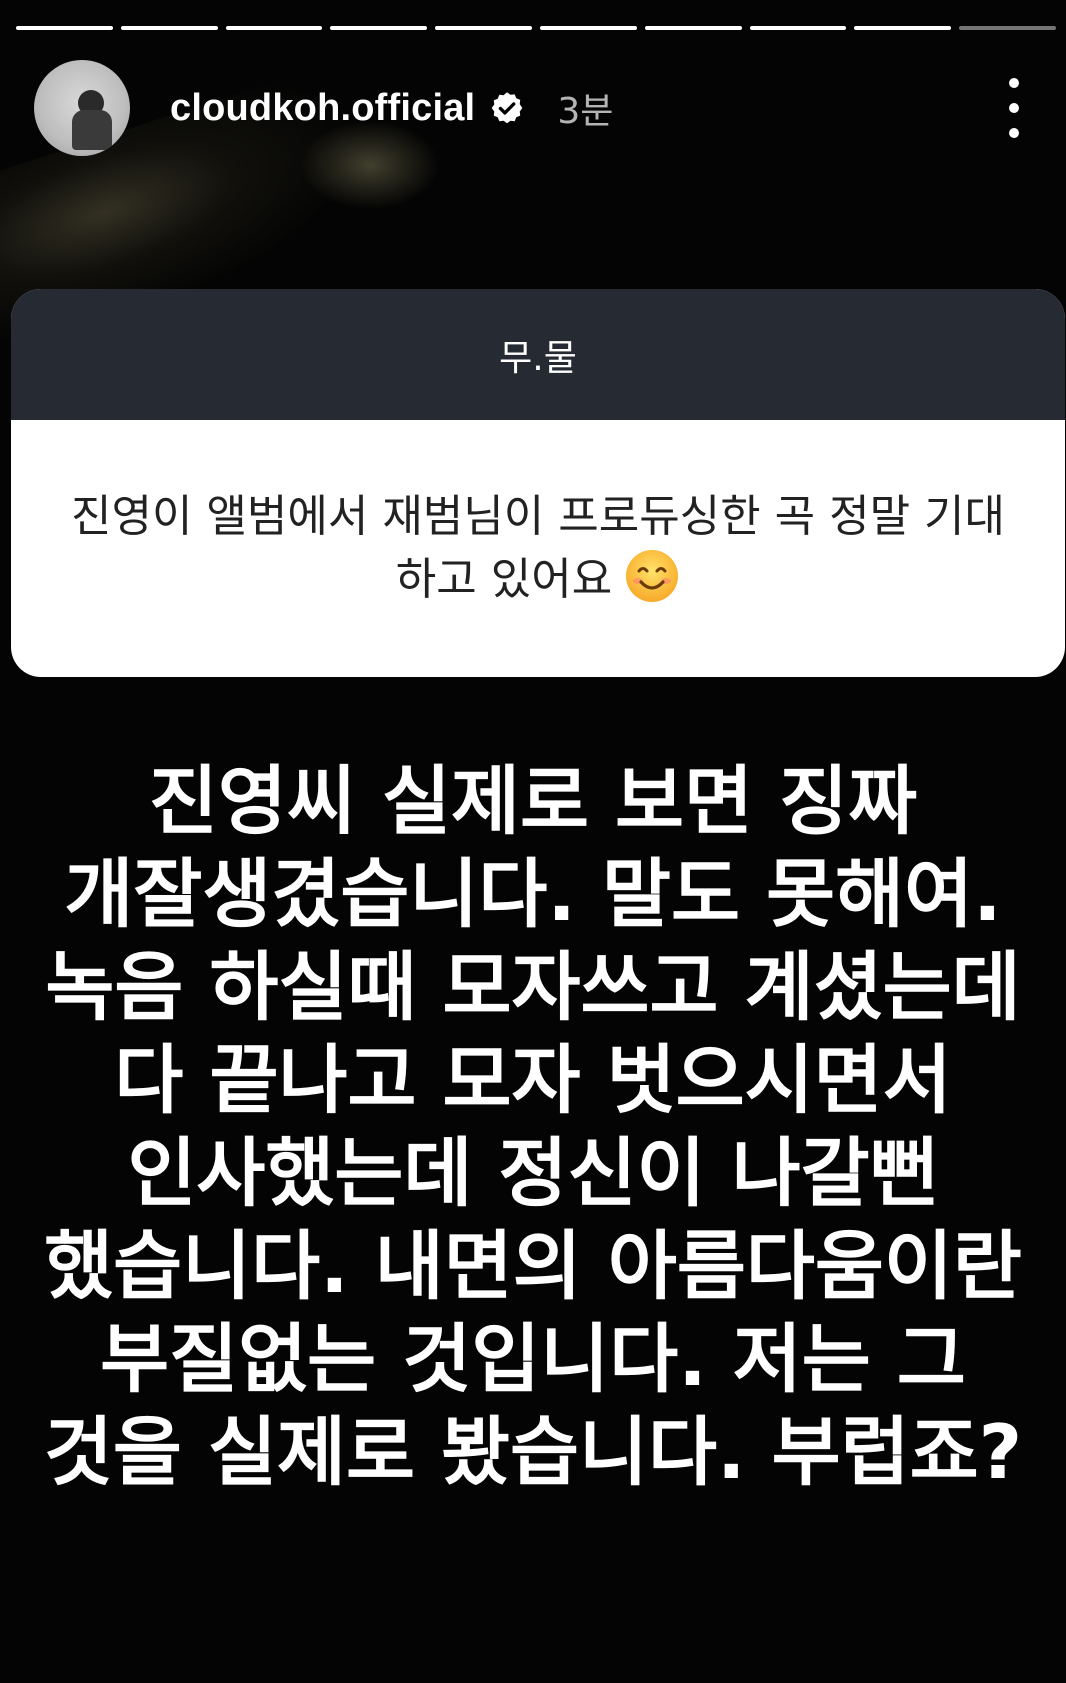 This screenshot has width=1066, height=1683. I want to click on question-sticker-title: 무.물, so click(538, 354).